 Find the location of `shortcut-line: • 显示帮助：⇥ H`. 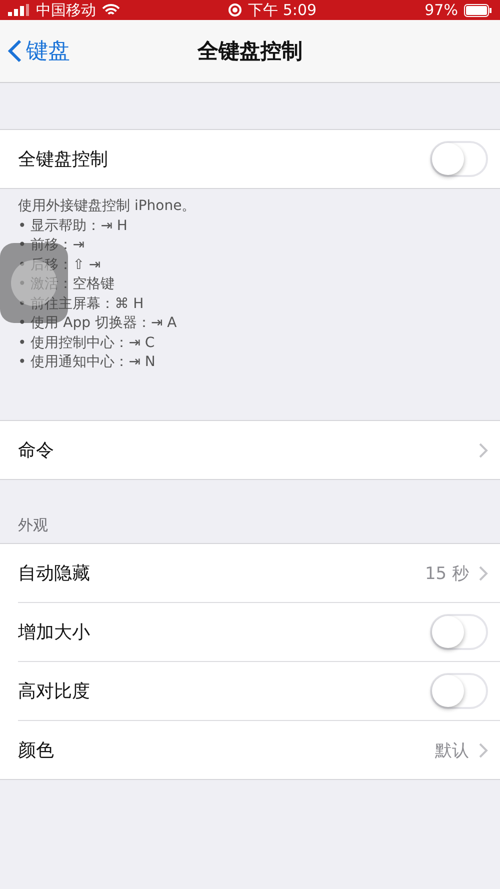

shortcut-line: • 显示帮助：⇥ H is located at coordinates (73, 226).